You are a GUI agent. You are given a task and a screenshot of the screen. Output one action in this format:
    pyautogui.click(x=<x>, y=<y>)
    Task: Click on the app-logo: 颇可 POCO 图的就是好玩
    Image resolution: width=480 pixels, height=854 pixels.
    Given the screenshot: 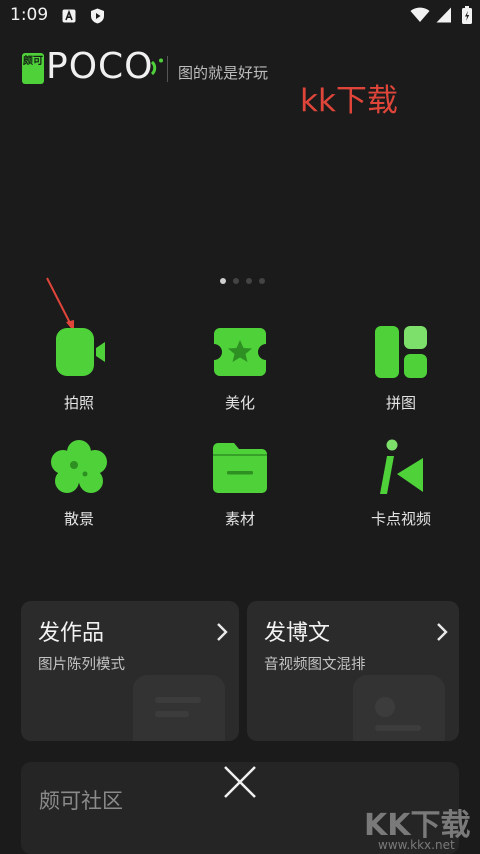 What is the action you would take?
    pyautogui.click(x=152, y=66)
    